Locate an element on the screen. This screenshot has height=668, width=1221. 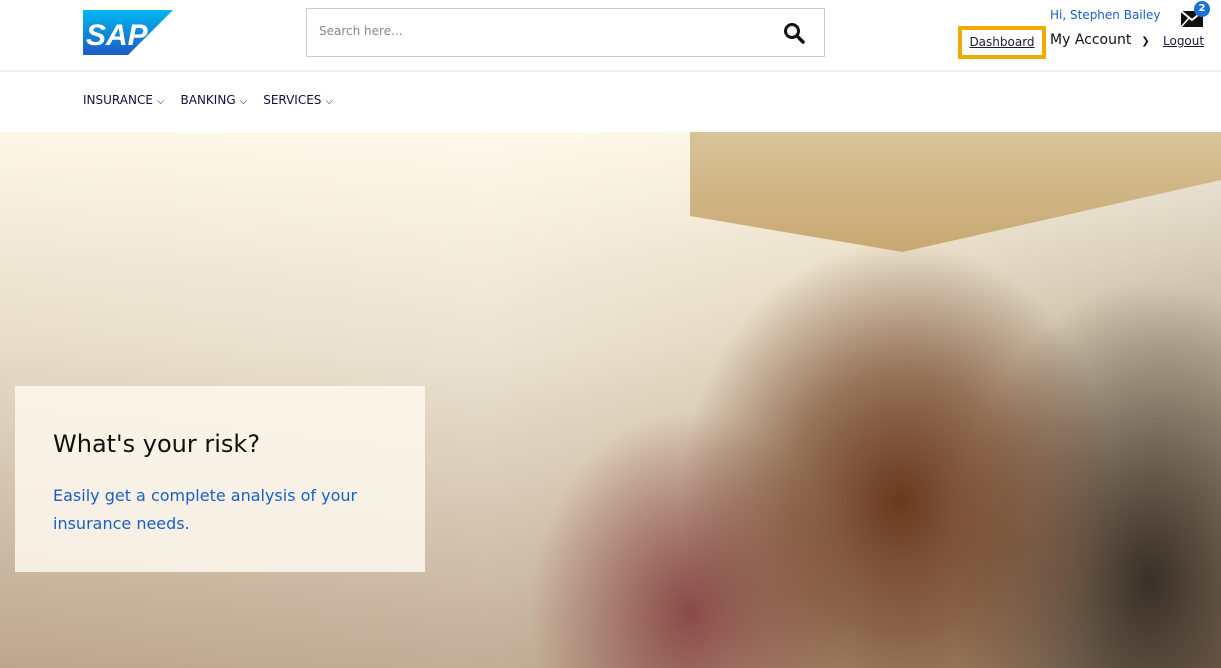
nav-label: INSURANCE is located at coordinates (118, 100).